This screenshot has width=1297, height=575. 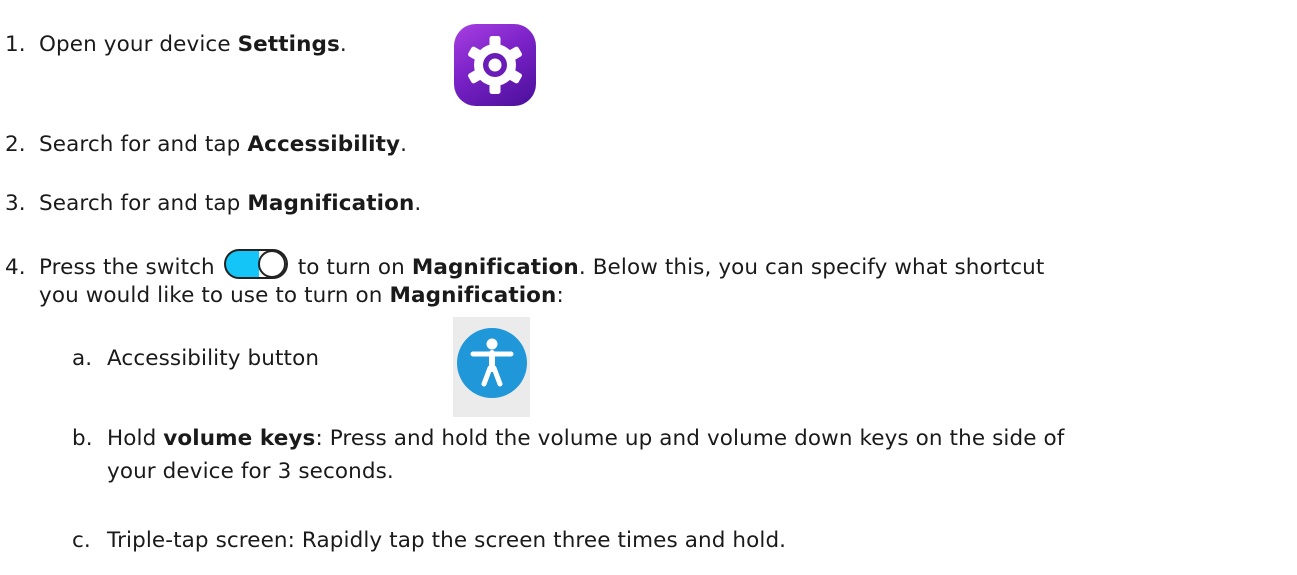 I want to click on substep-letter: b., so click(x=82, y=438).